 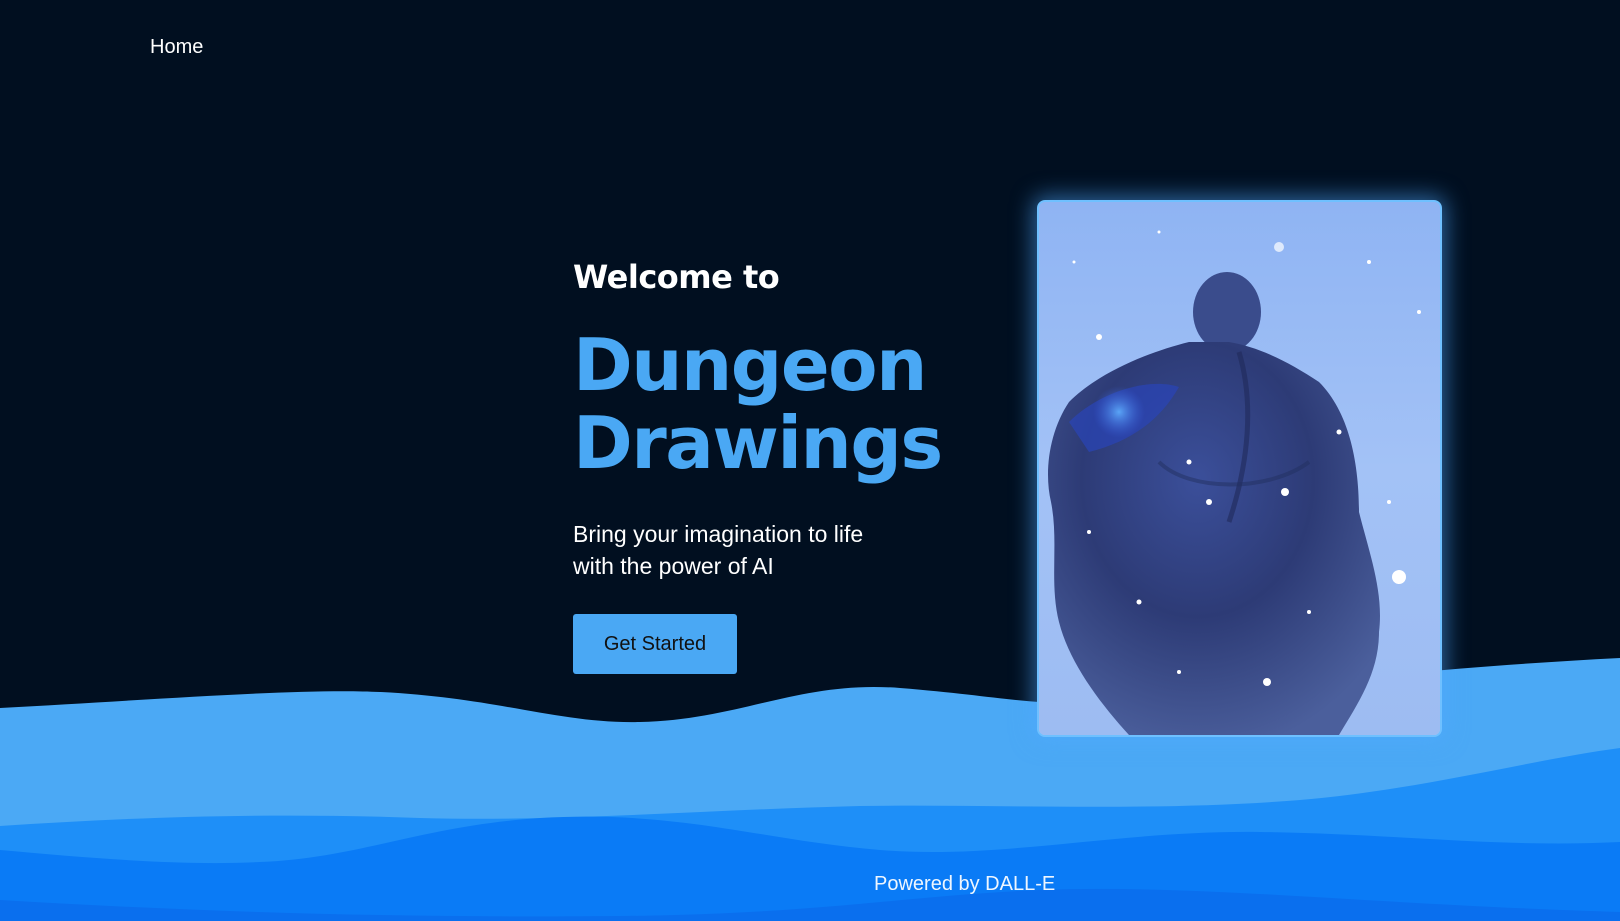 I want to click on hero-artwork-card, so click(x=1239, y=468).